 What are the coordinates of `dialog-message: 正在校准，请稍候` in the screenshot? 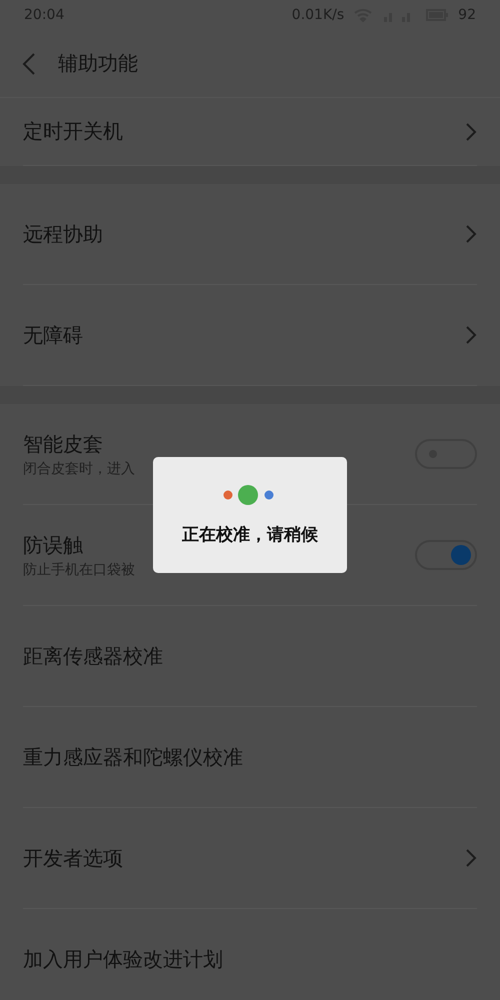 It's located at (250, 535).